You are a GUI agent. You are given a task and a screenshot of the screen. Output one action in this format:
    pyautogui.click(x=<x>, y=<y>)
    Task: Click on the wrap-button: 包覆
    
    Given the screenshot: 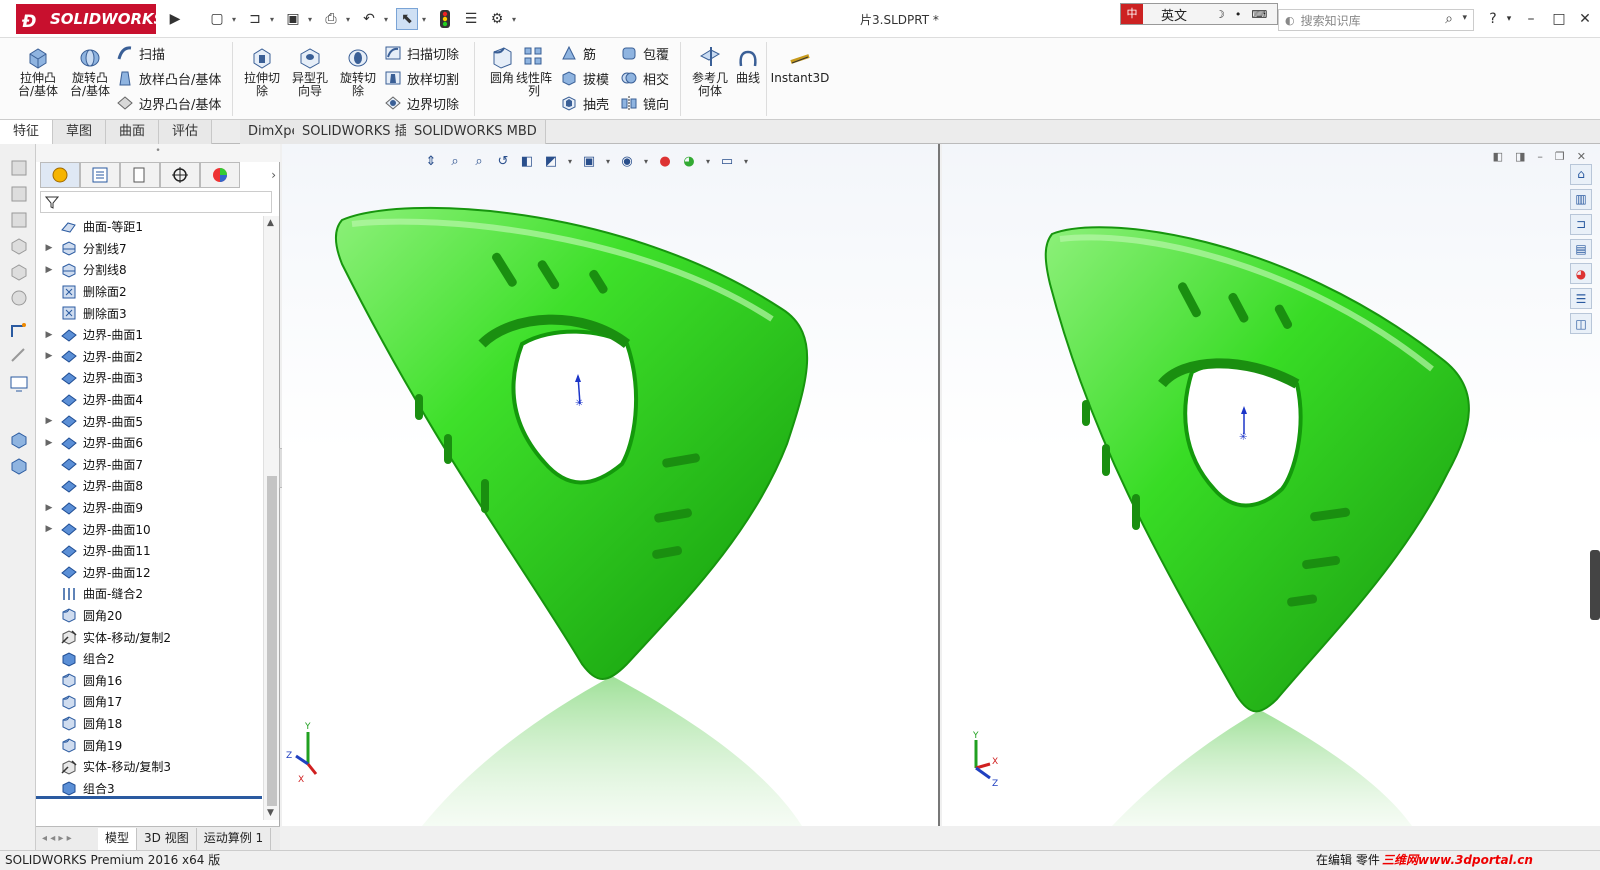 What is the action you would take?
    pyautogui.click(x=644, y=53)
    